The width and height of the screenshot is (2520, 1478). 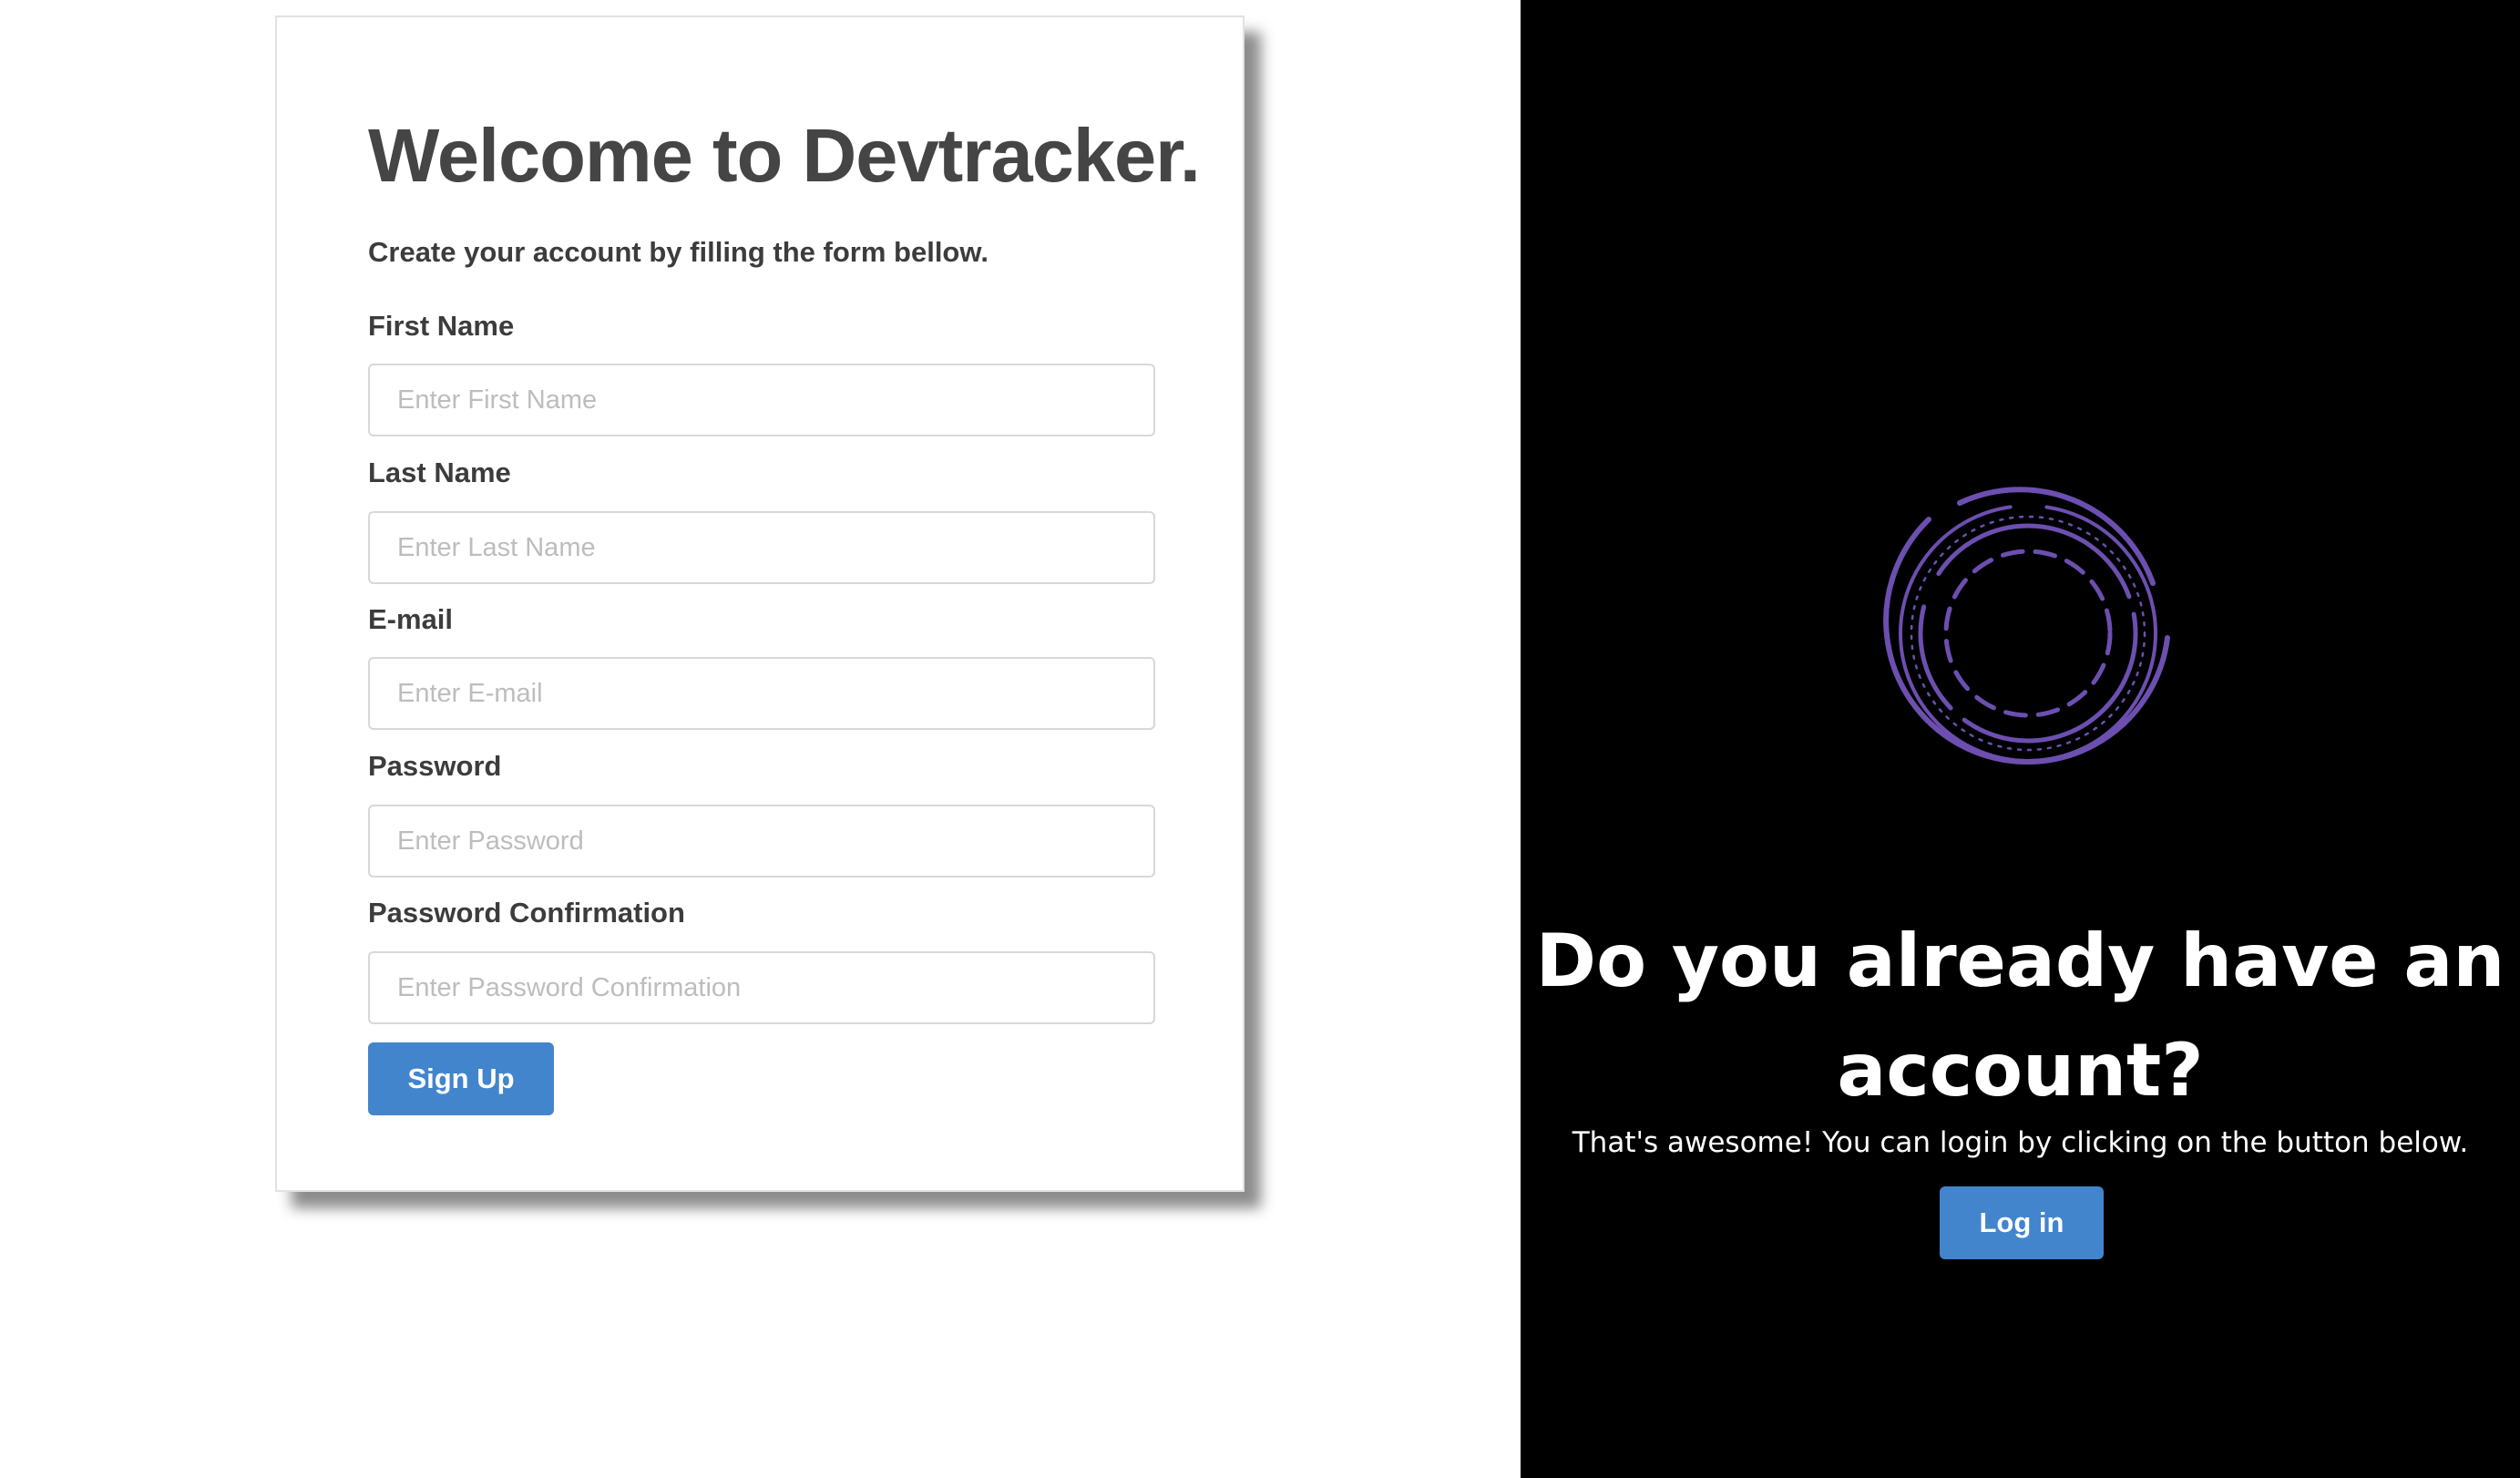 What do you see at coordinates (762, 988) in the screenshot?
I see `password-confirmation-field` at bounding box center [762, 988].